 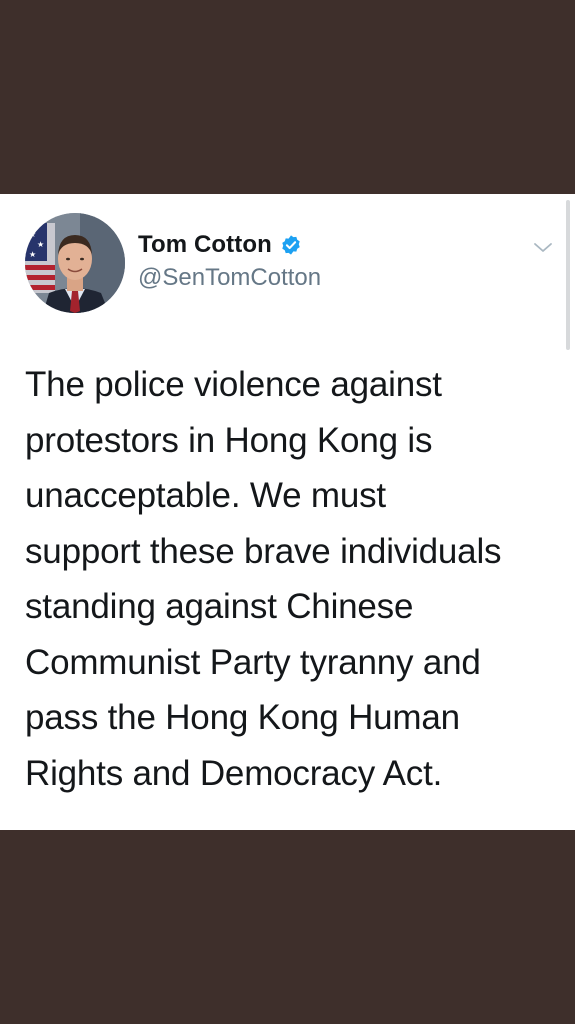 I want to click on chevron-down-icon, so click(x=543, y=247).